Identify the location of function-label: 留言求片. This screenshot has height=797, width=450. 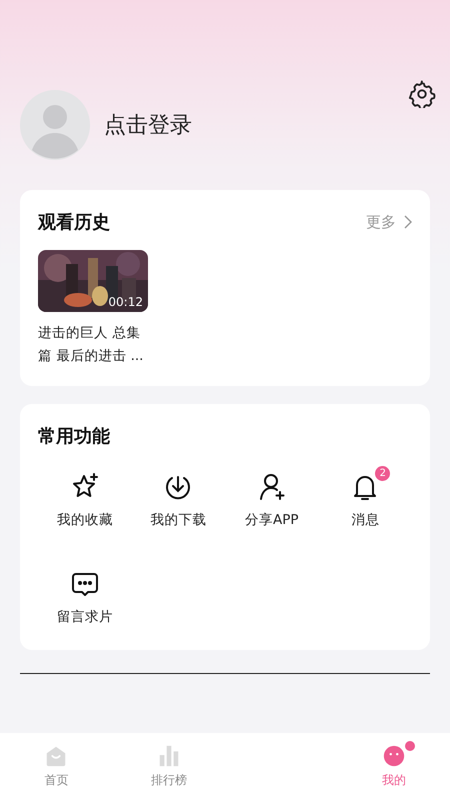
(84, 617).